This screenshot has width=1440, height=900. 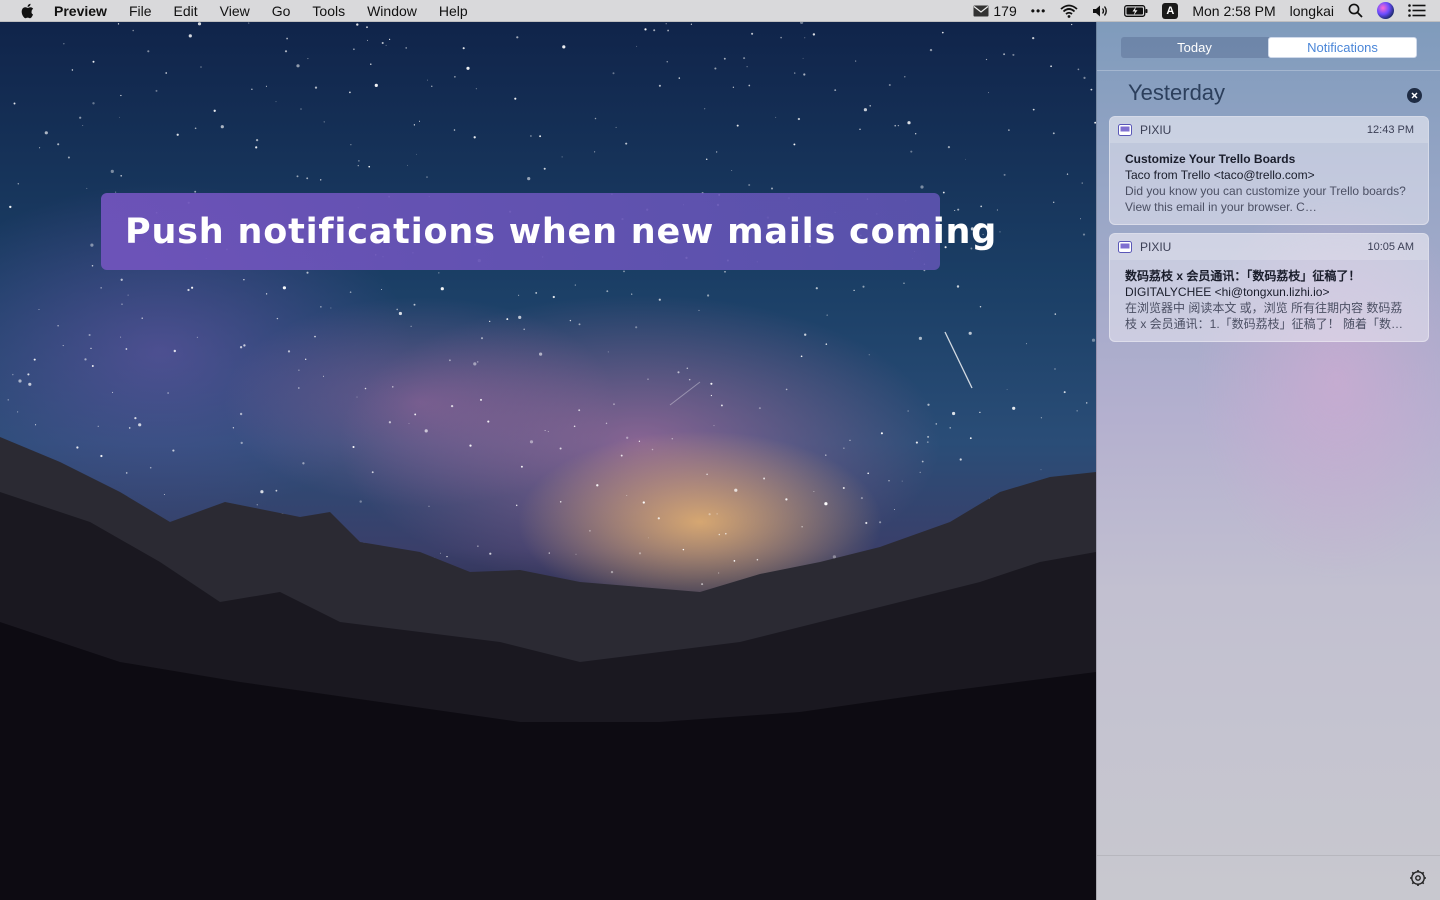 I want to click on menu-app-name: Preview, so click(x=86, y=11).